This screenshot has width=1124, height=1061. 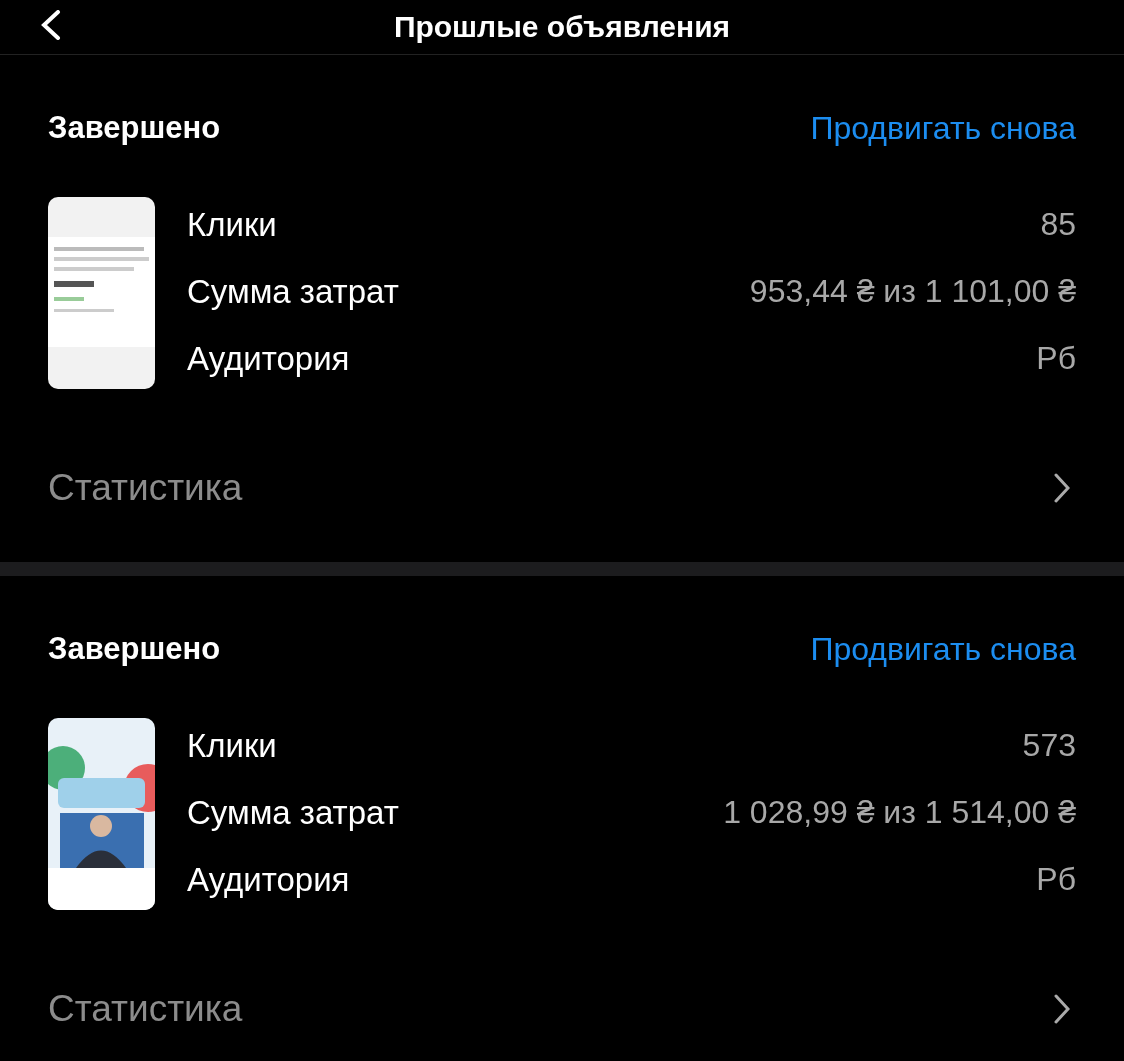 What do you see at coordinates (1058, 224) in the screenshot?
I see `metric-value: 85` at bounding box center [1058, 224].